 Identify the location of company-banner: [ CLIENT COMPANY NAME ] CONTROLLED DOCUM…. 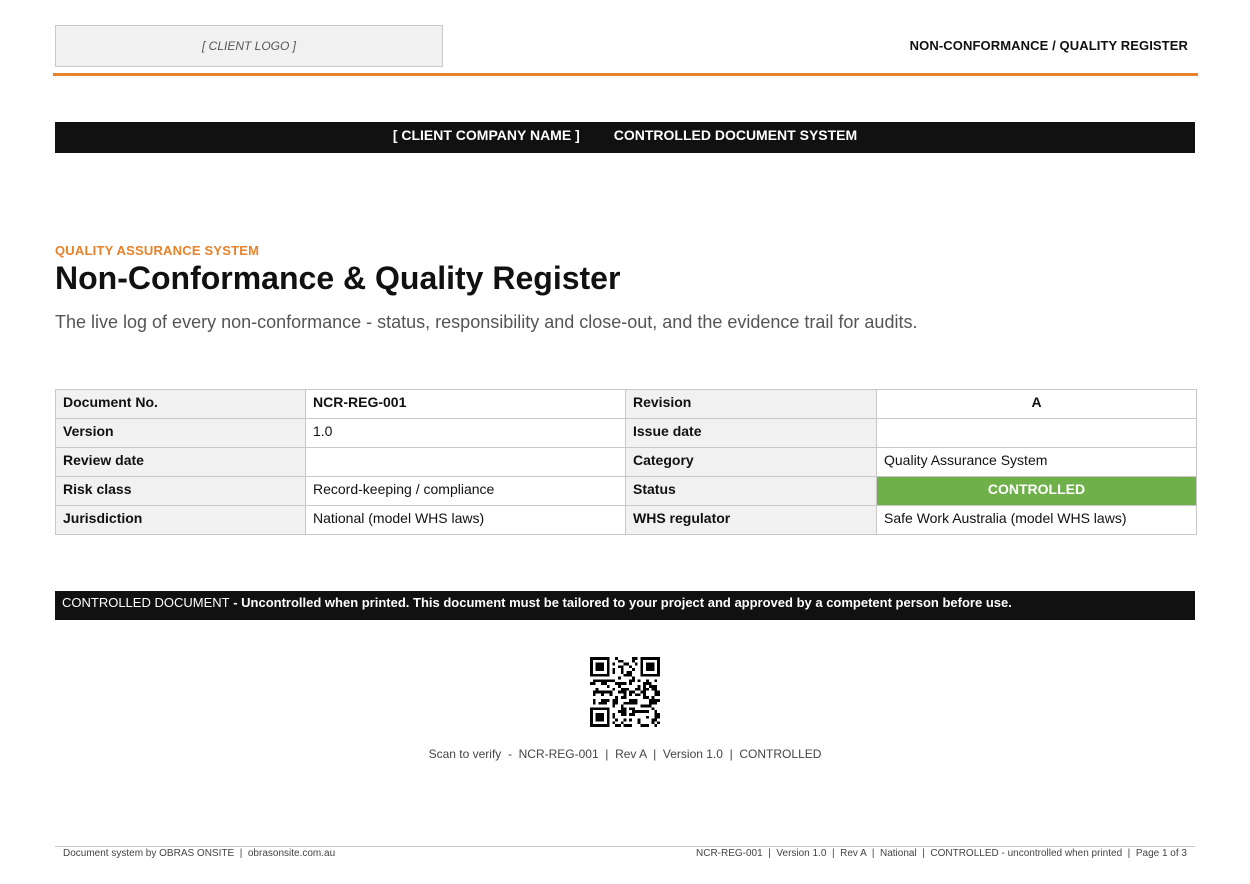
(625, 137).